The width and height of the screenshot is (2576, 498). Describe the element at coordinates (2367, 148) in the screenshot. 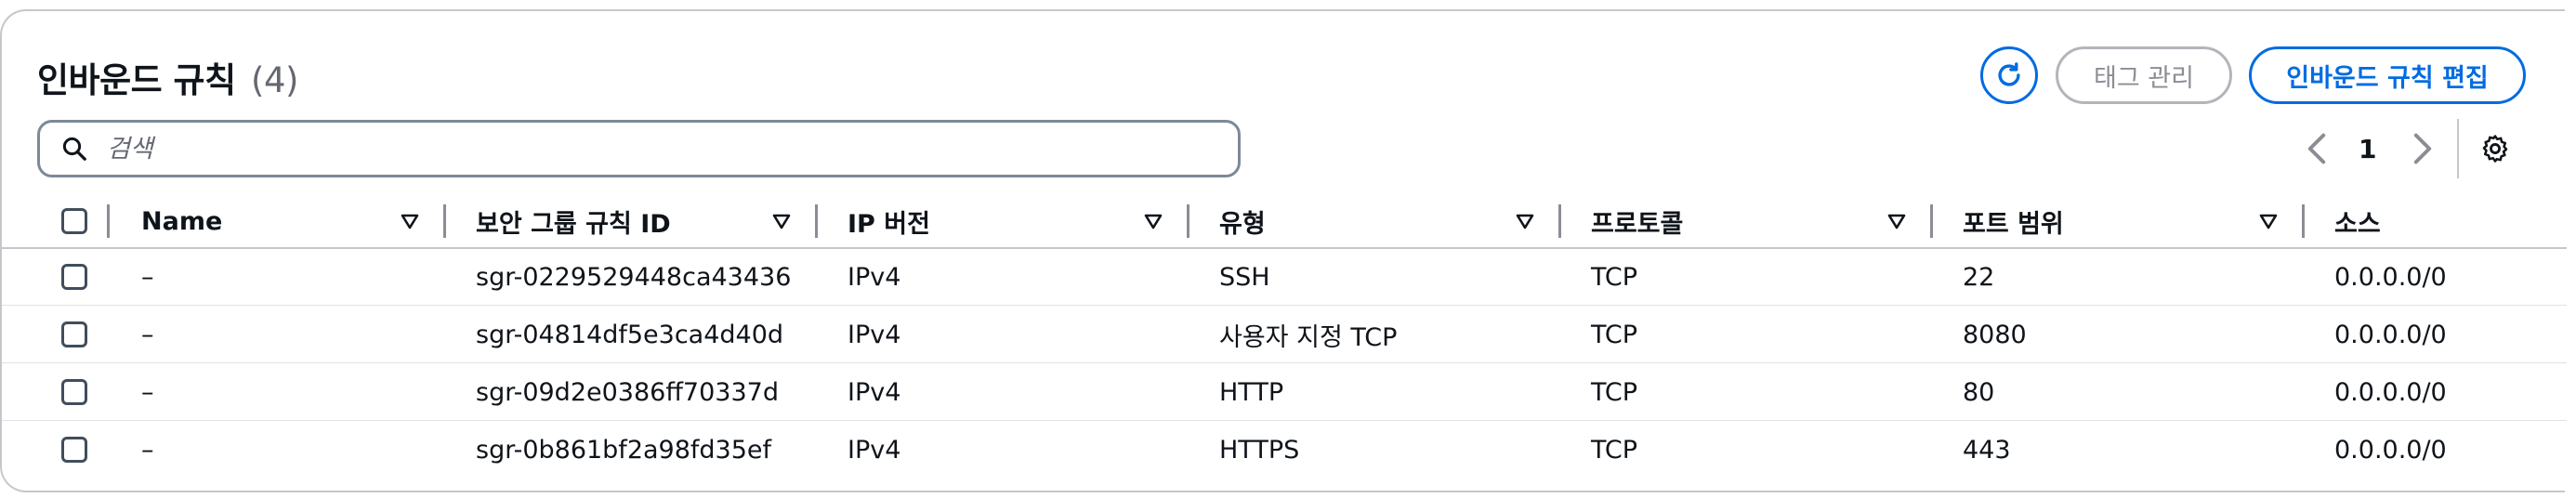

I see `current-page: 1` at that location.